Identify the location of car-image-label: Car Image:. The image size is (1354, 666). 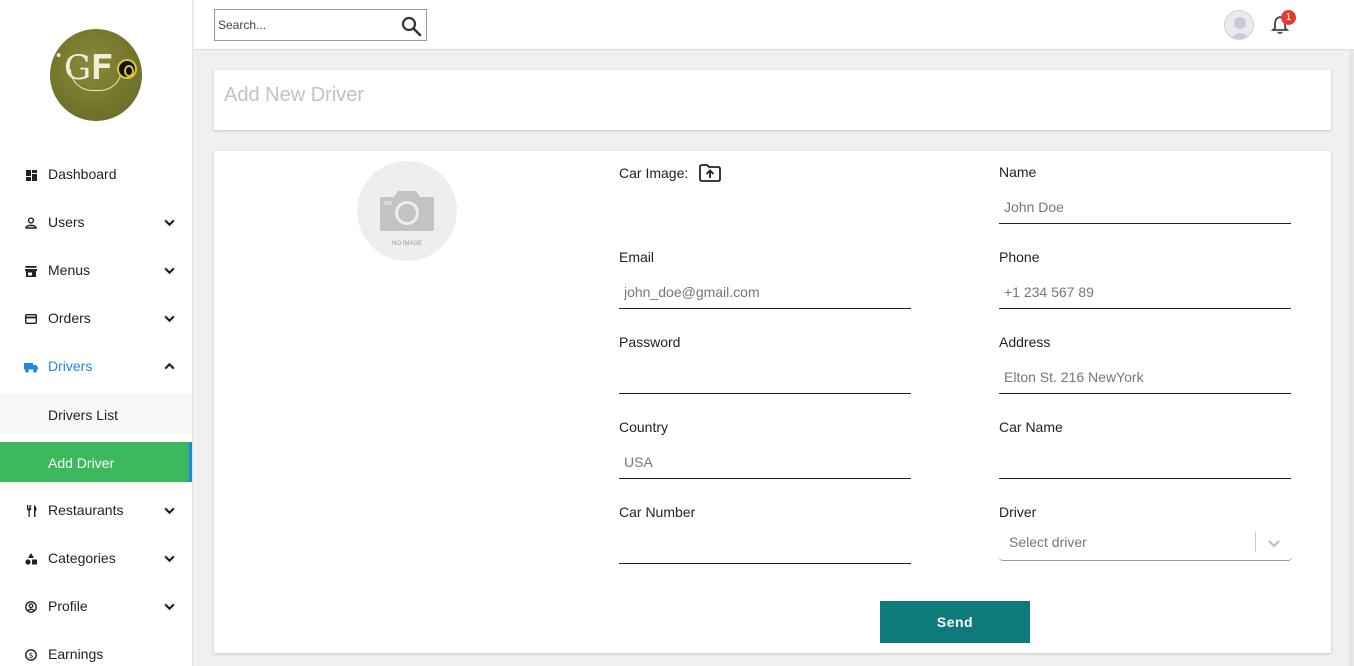
(654, 173).